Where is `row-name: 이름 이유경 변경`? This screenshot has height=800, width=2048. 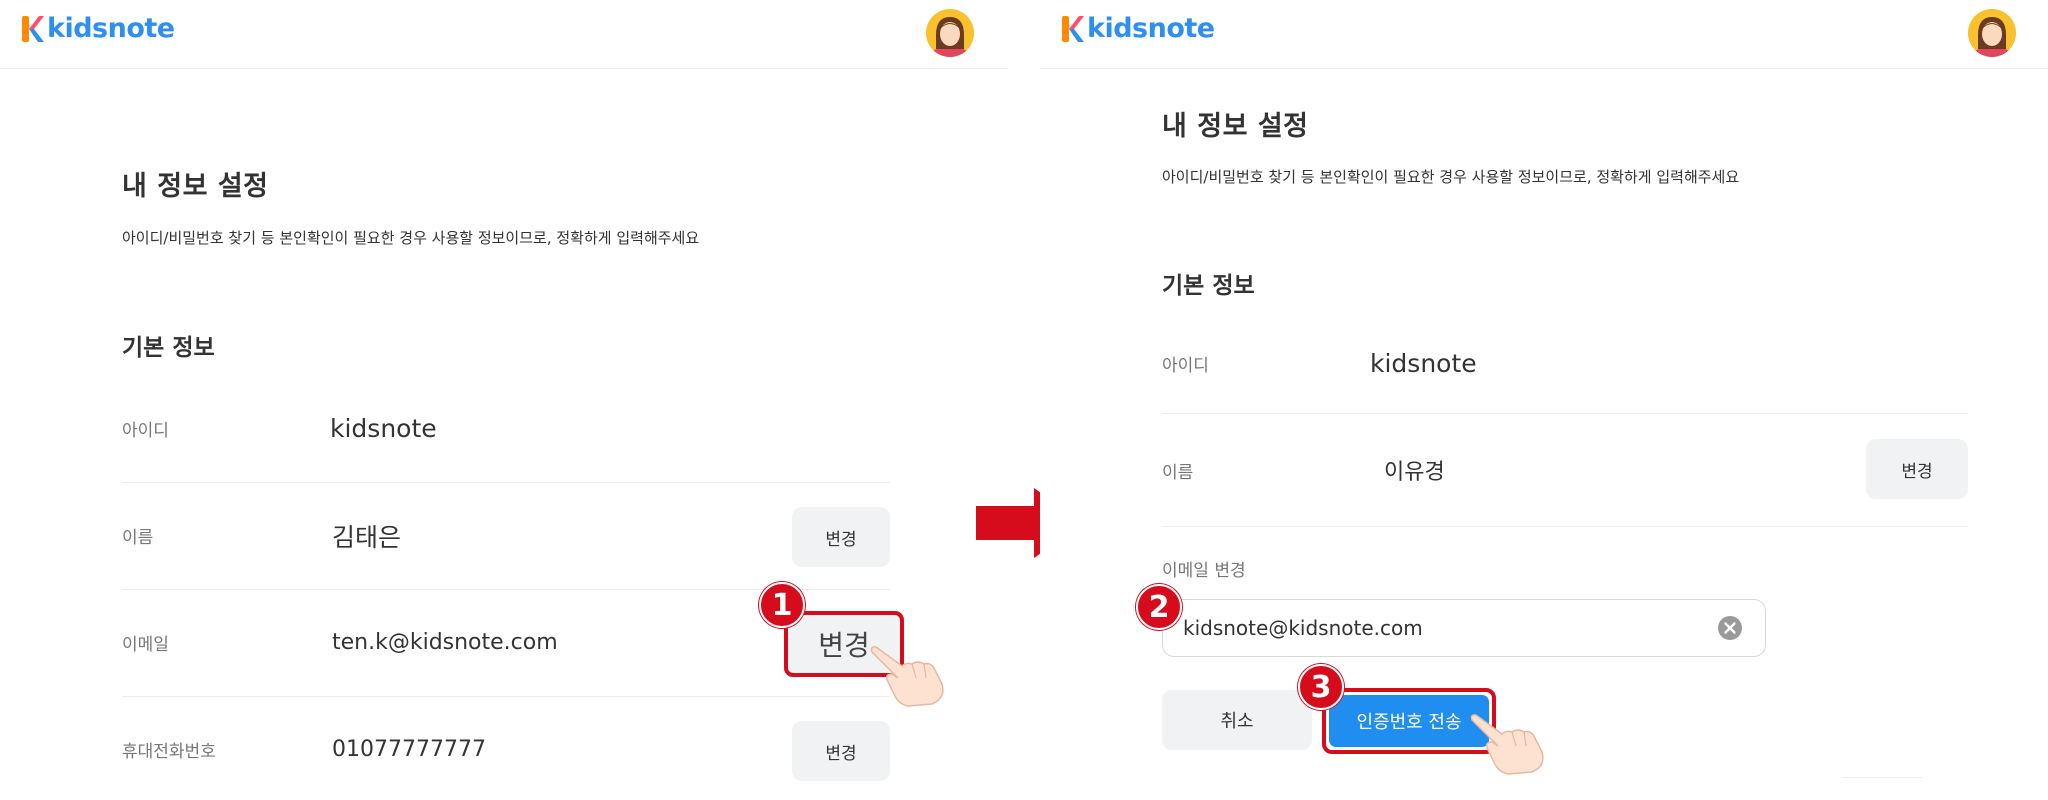 row-name: 이름 이유경 변경 is located at coordinates (1565, 470).